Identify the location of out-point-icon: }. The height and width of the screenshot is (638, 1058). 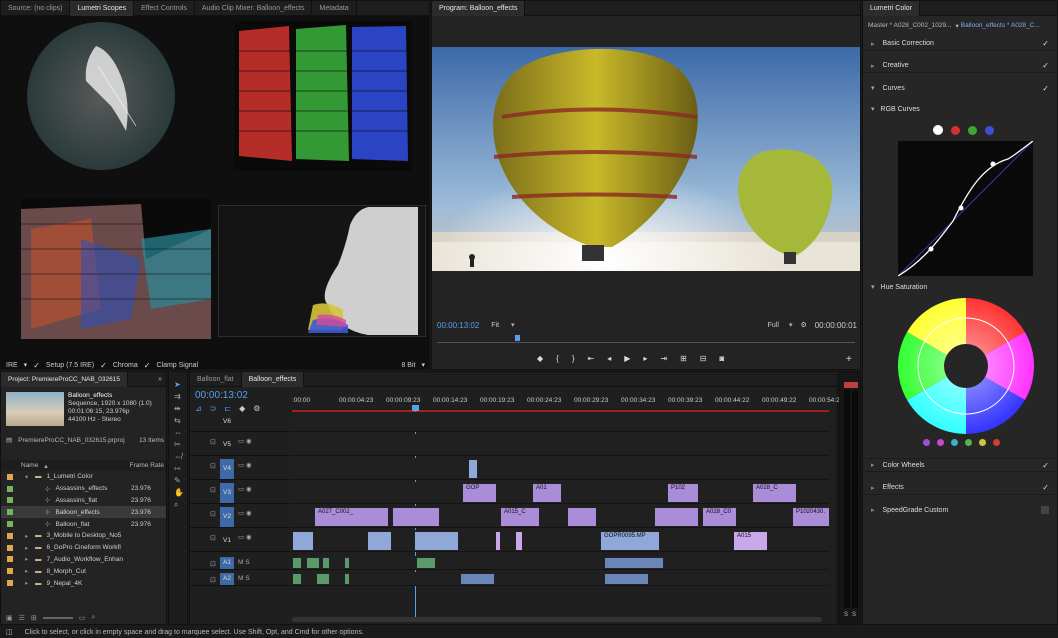
(573, 358).